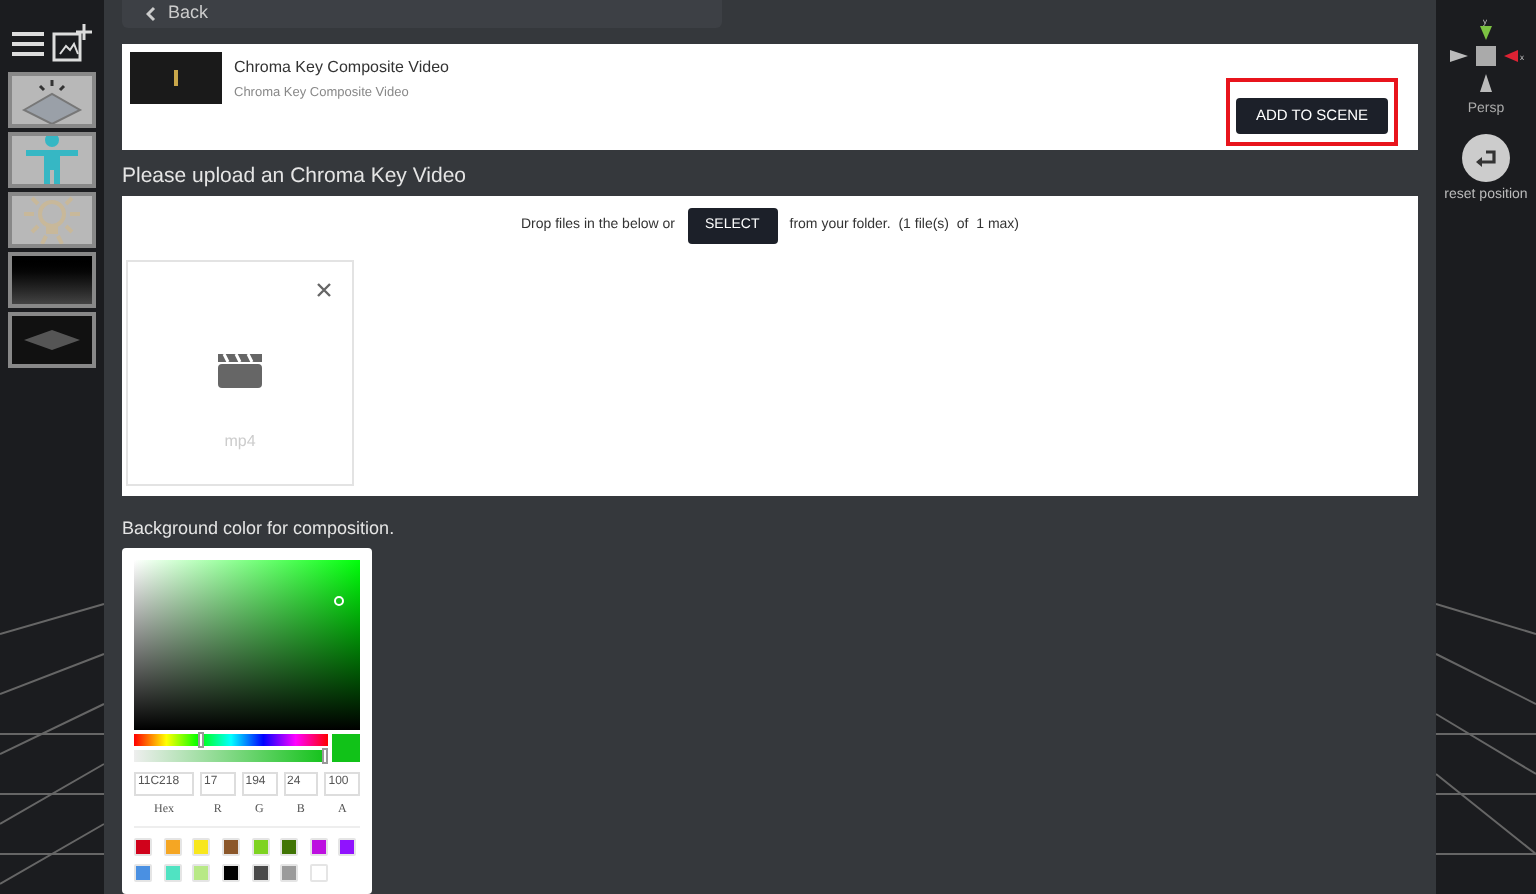 This screenshot has height=894, width=1536. Describe the element at coordinates (151, 14) in the screenshot. I see `chevron-left-icon` at that location.